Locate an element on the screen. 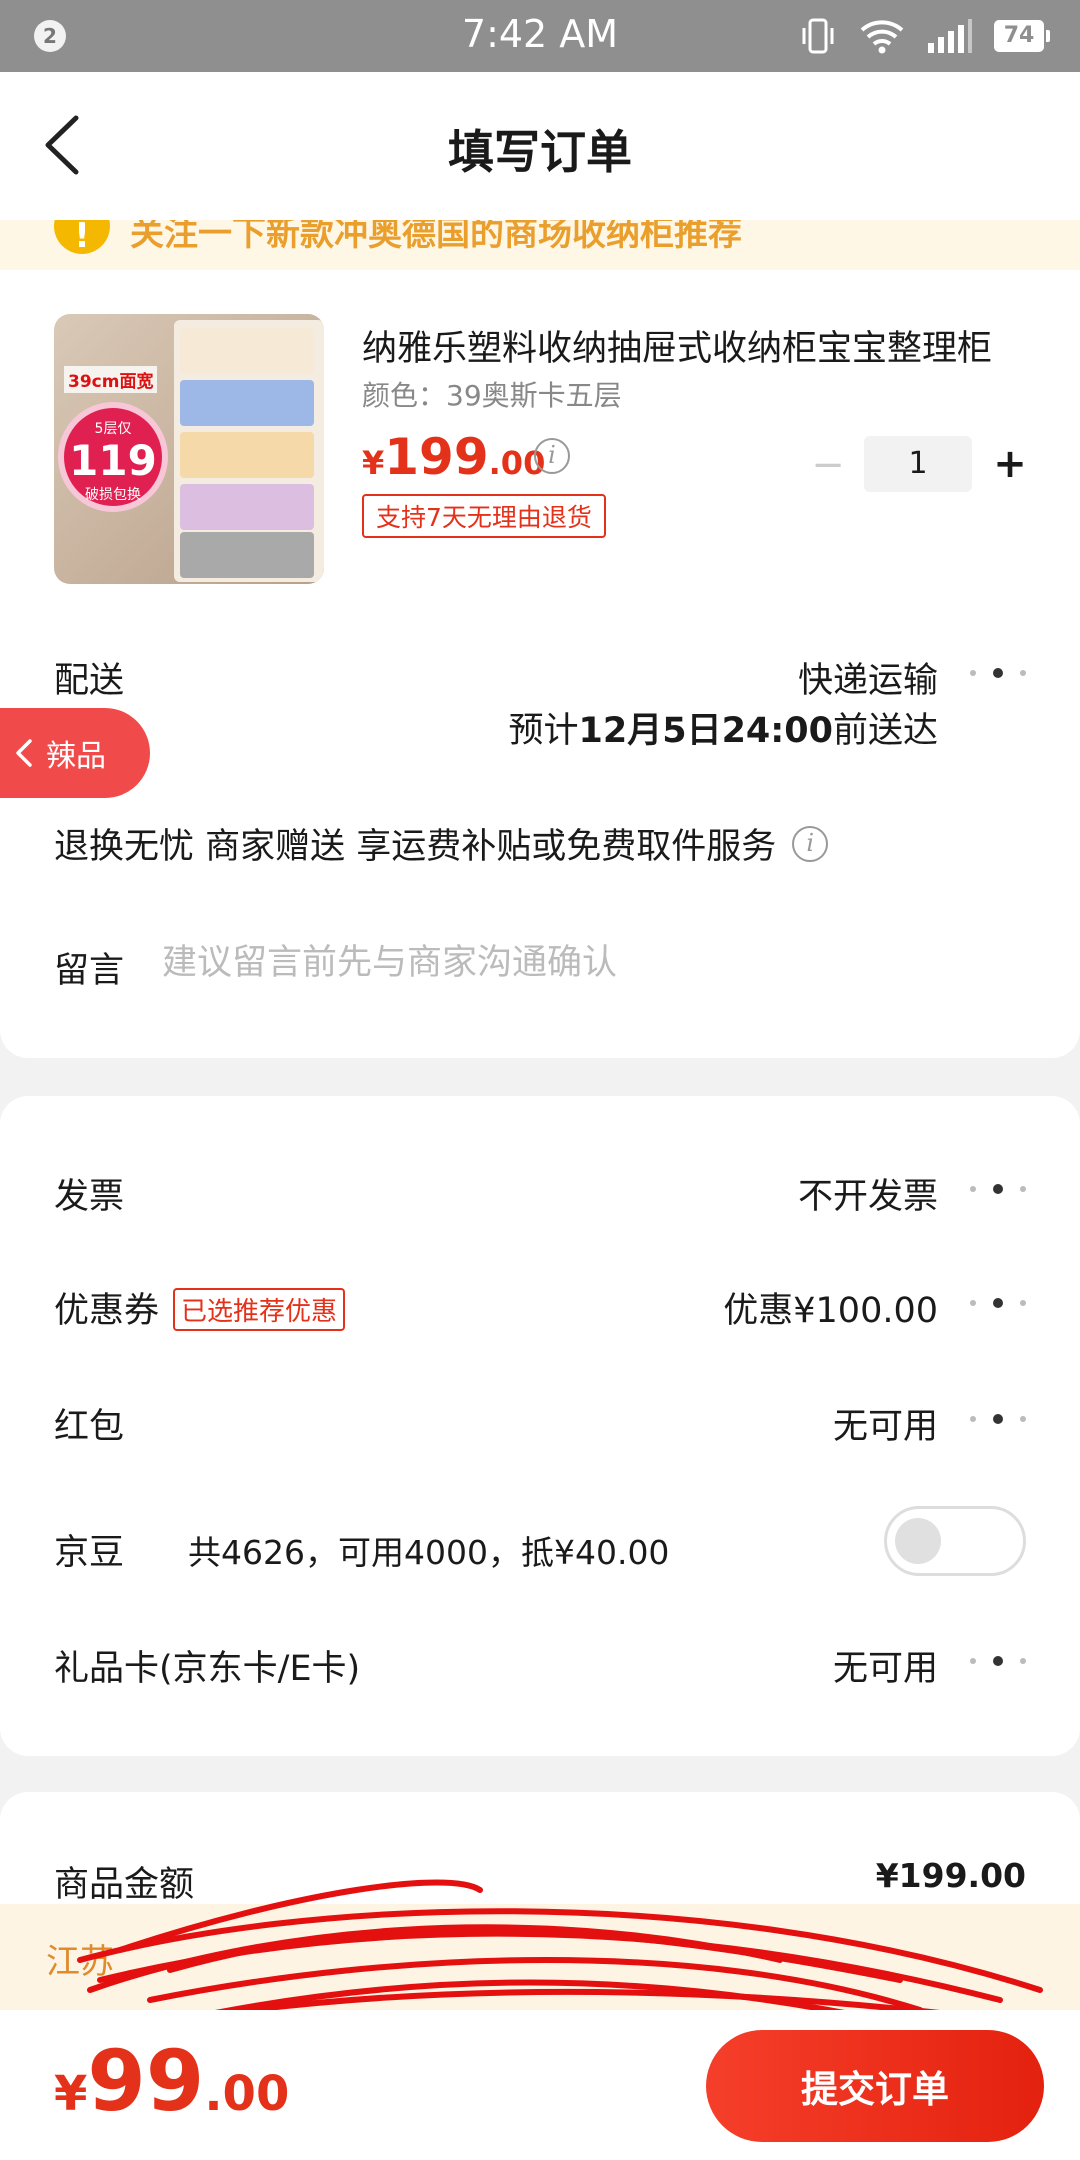  eta-prefix: 预计 is located at coordinates (543, 731).